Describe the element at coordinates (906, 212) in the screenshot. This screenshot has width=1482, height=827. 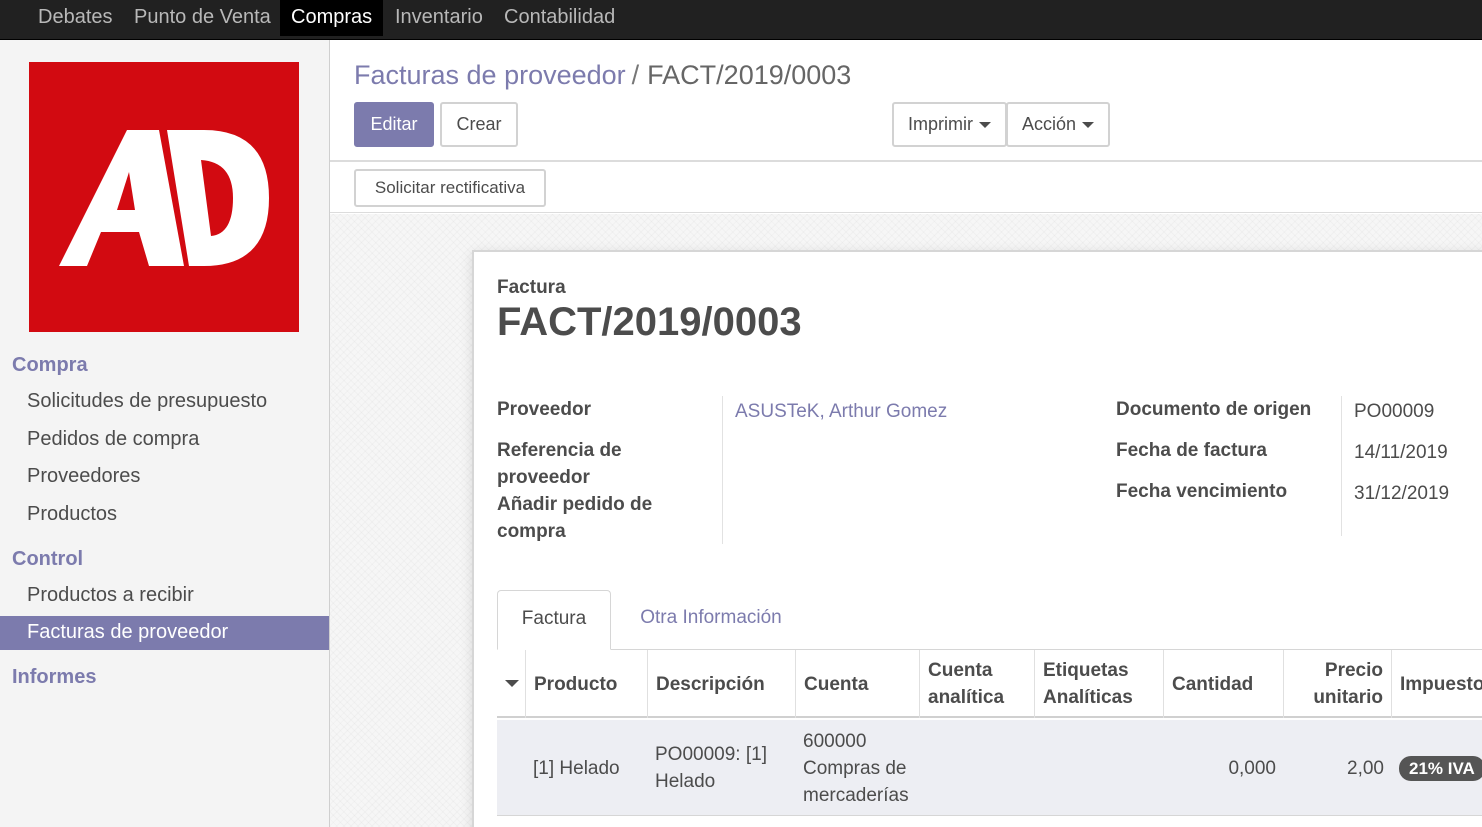
I see `divider` at that location.